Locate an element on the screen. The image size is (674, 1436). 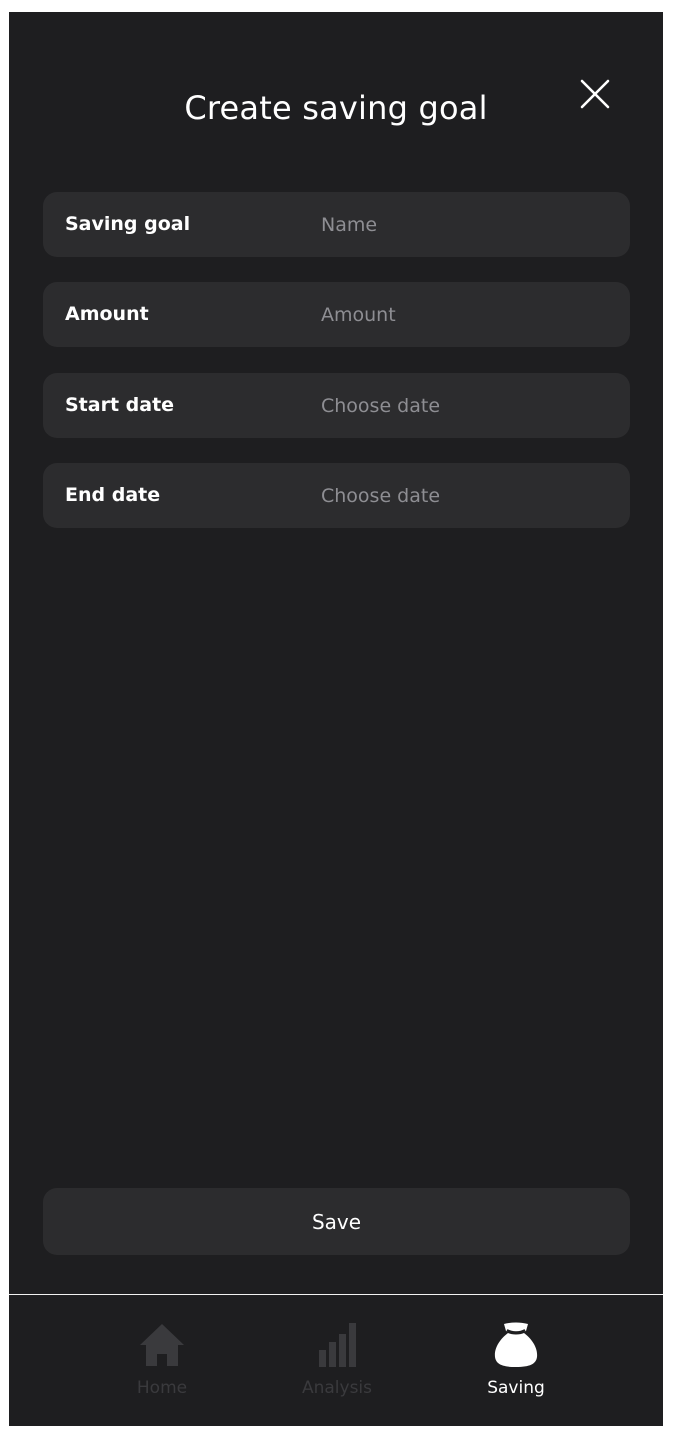
tab-analysis: Analysis is located at coordinates (337, 1362).